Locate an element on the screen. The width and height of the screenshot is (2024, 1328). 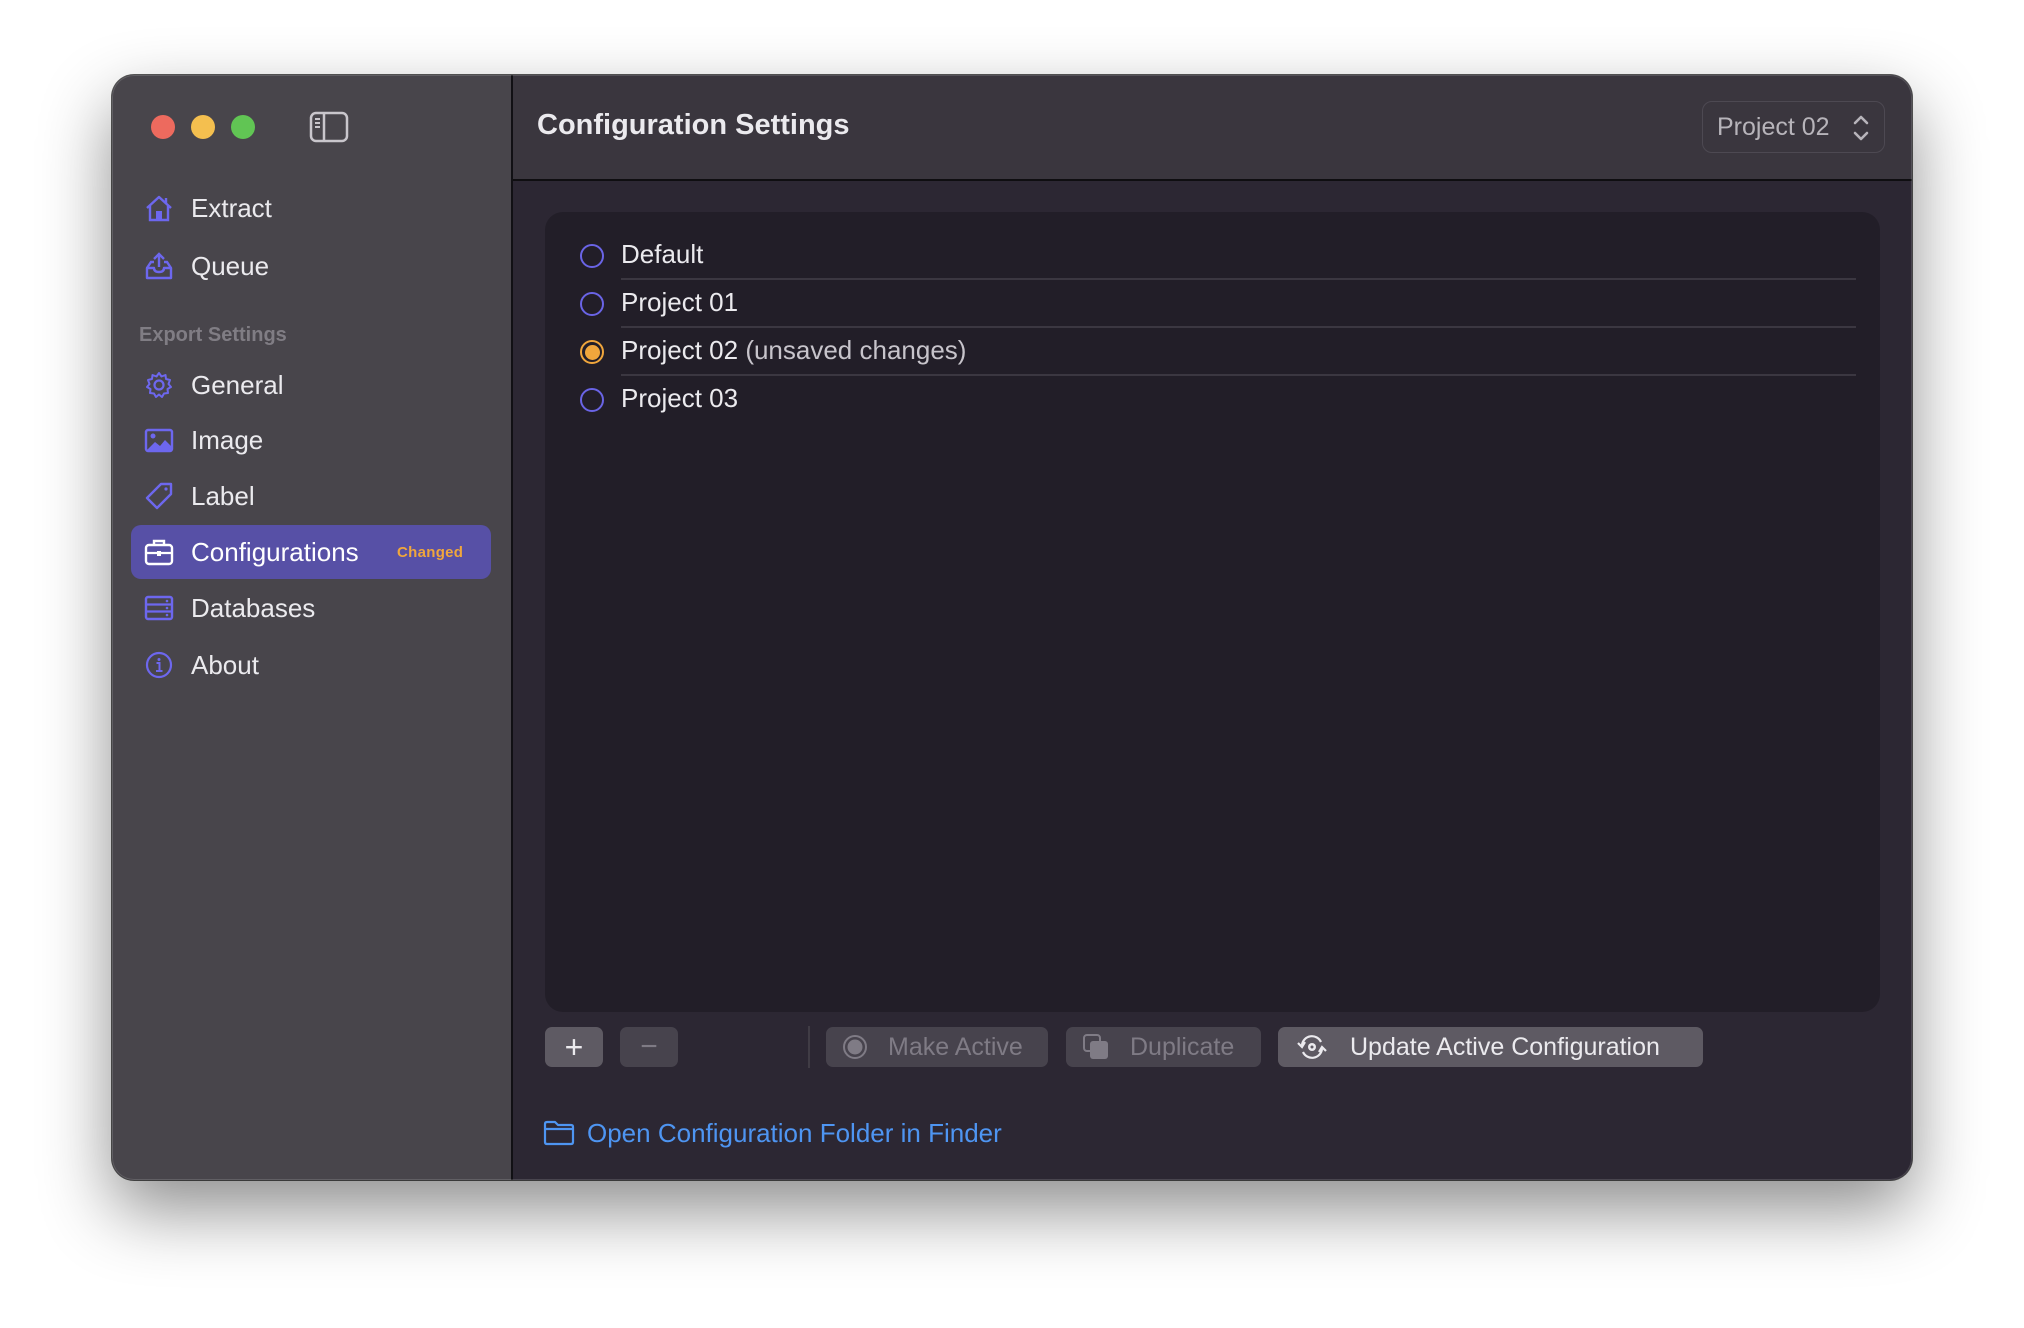
briefcase-icon is located at coordinates (159, 552).